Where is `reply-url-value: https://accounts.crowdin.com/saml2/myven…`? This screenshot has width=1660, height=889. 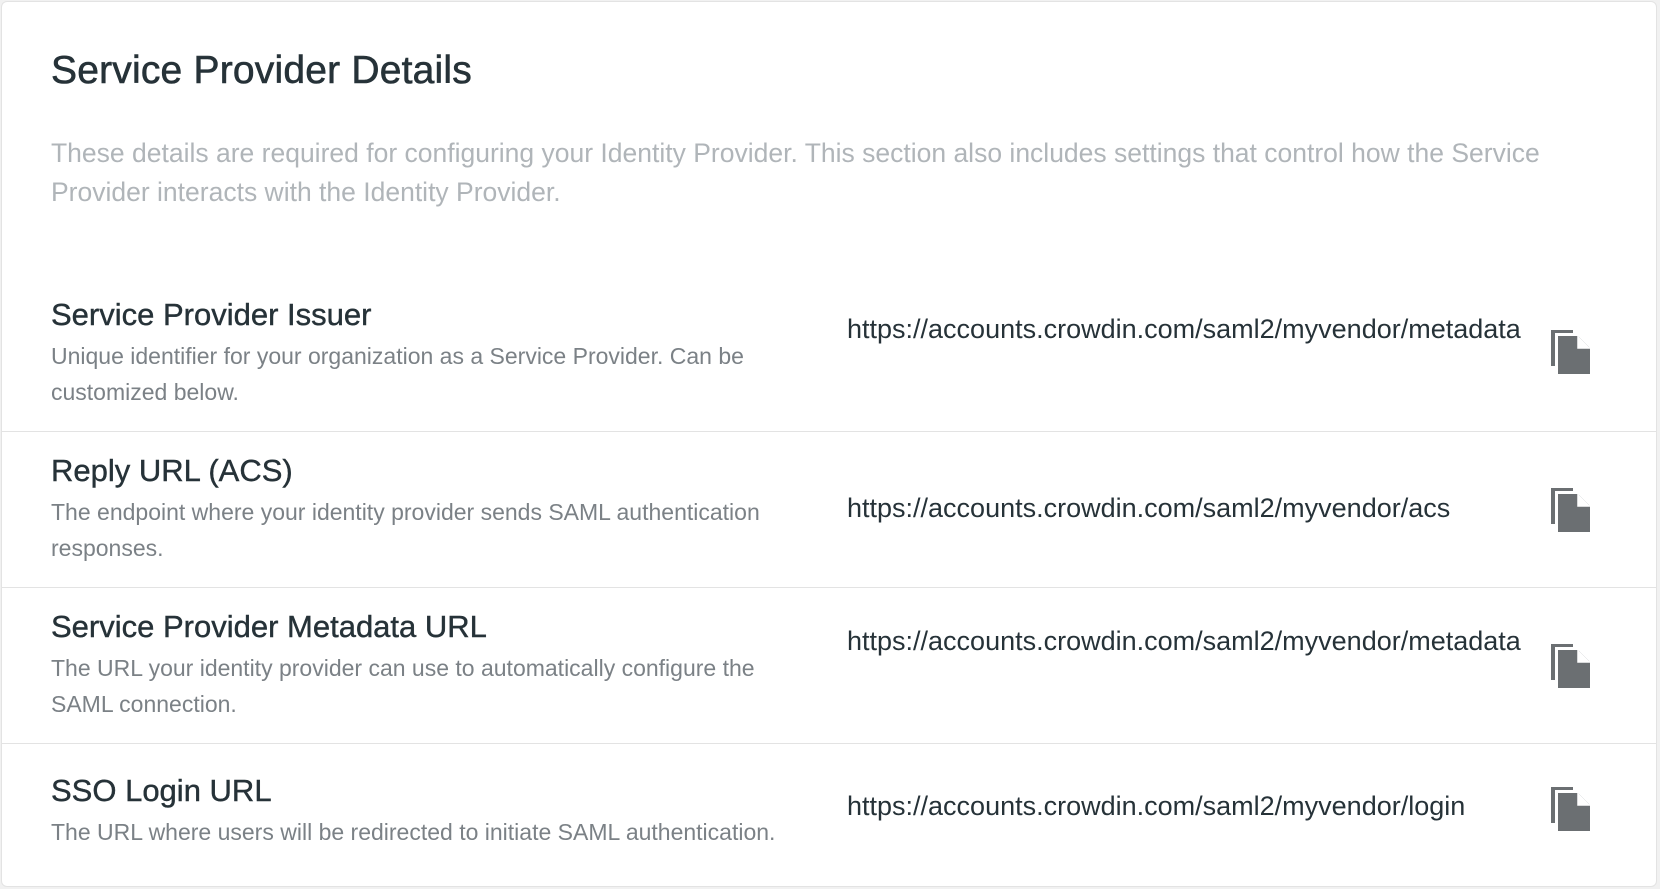 reply-url-value: https://accounts.crowdin.com/saml2/myven… is located at coordinates (1192, 508).